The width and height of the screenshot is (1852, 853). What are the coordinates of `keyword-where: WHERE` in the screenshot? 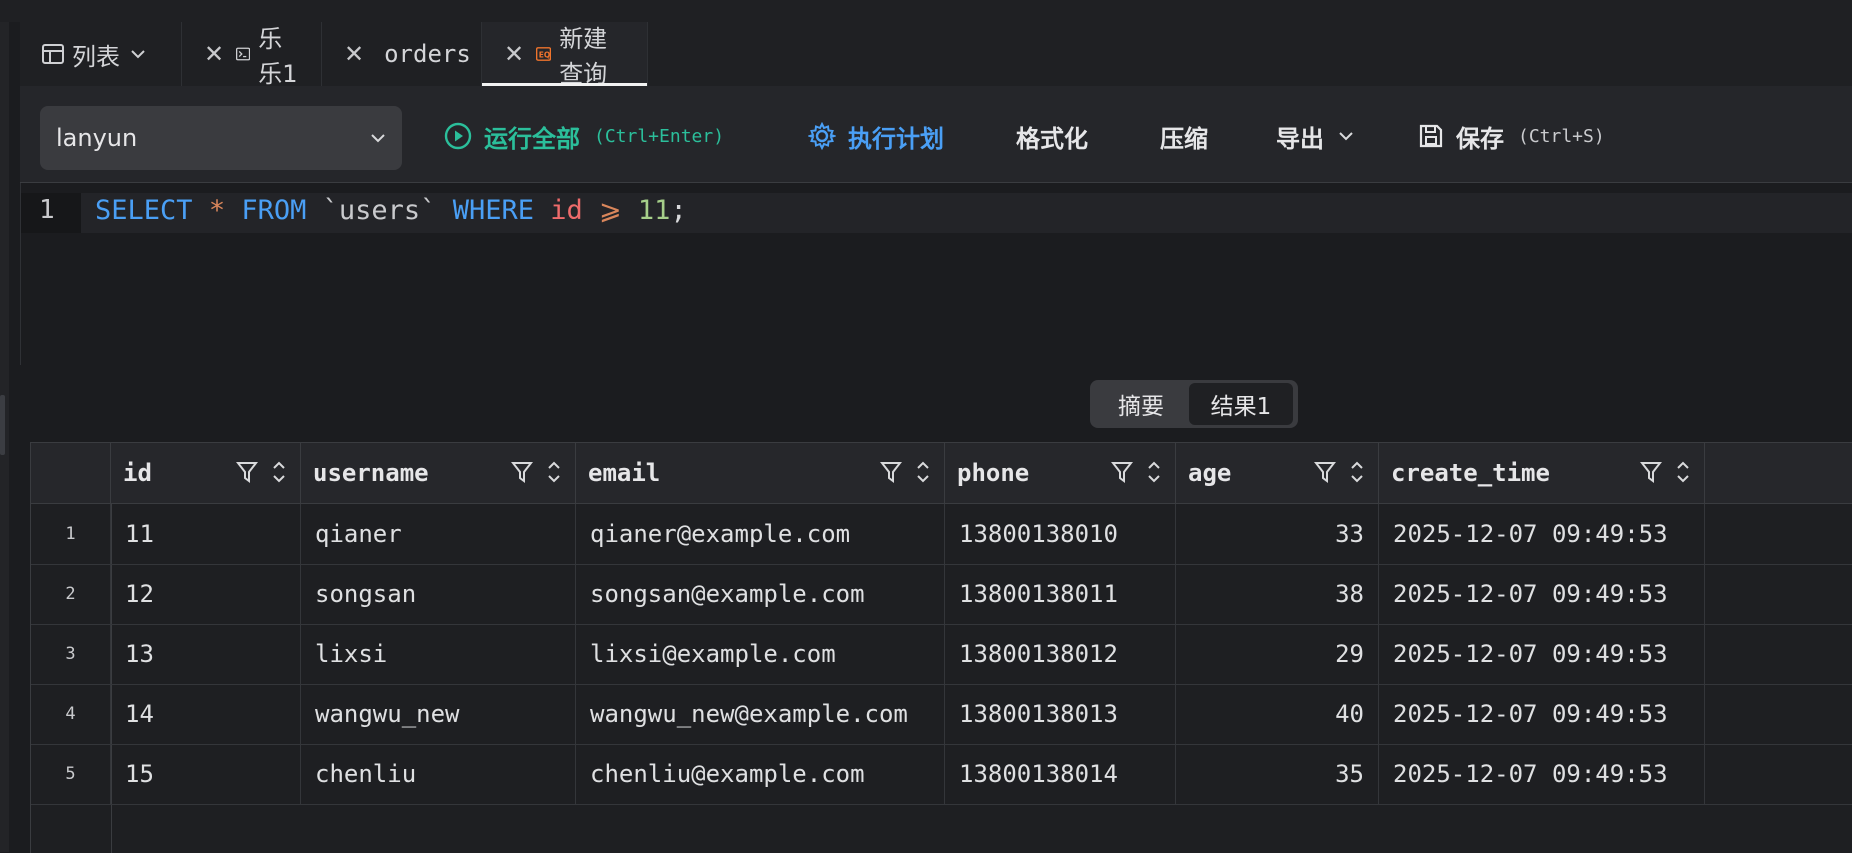 It's located at (493, 210).